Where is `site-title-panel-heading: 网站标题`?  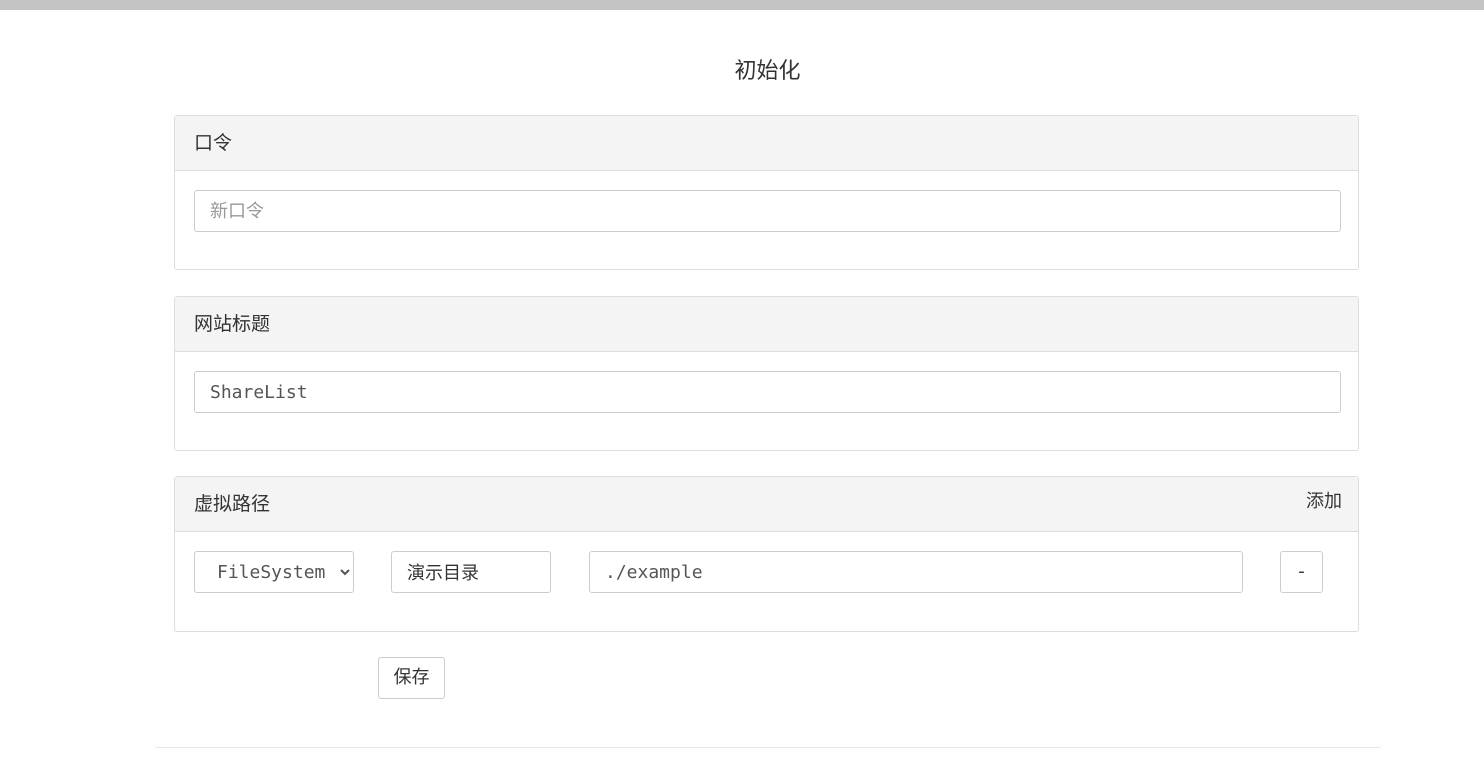 site-title-panel-heading: 网站标题 is located at coordinates (766, 324).